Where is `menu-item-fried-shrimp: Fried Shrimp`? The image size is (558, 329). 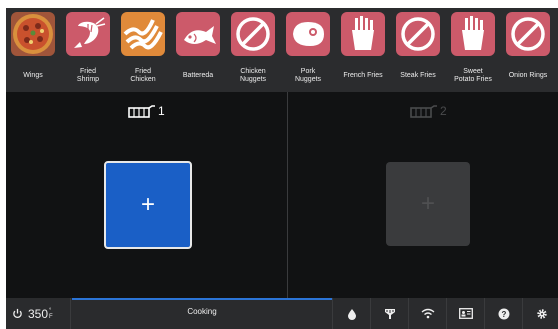
menu-item-fried-shrimp: Fried Shrimp is located at coordinates (88, 51).